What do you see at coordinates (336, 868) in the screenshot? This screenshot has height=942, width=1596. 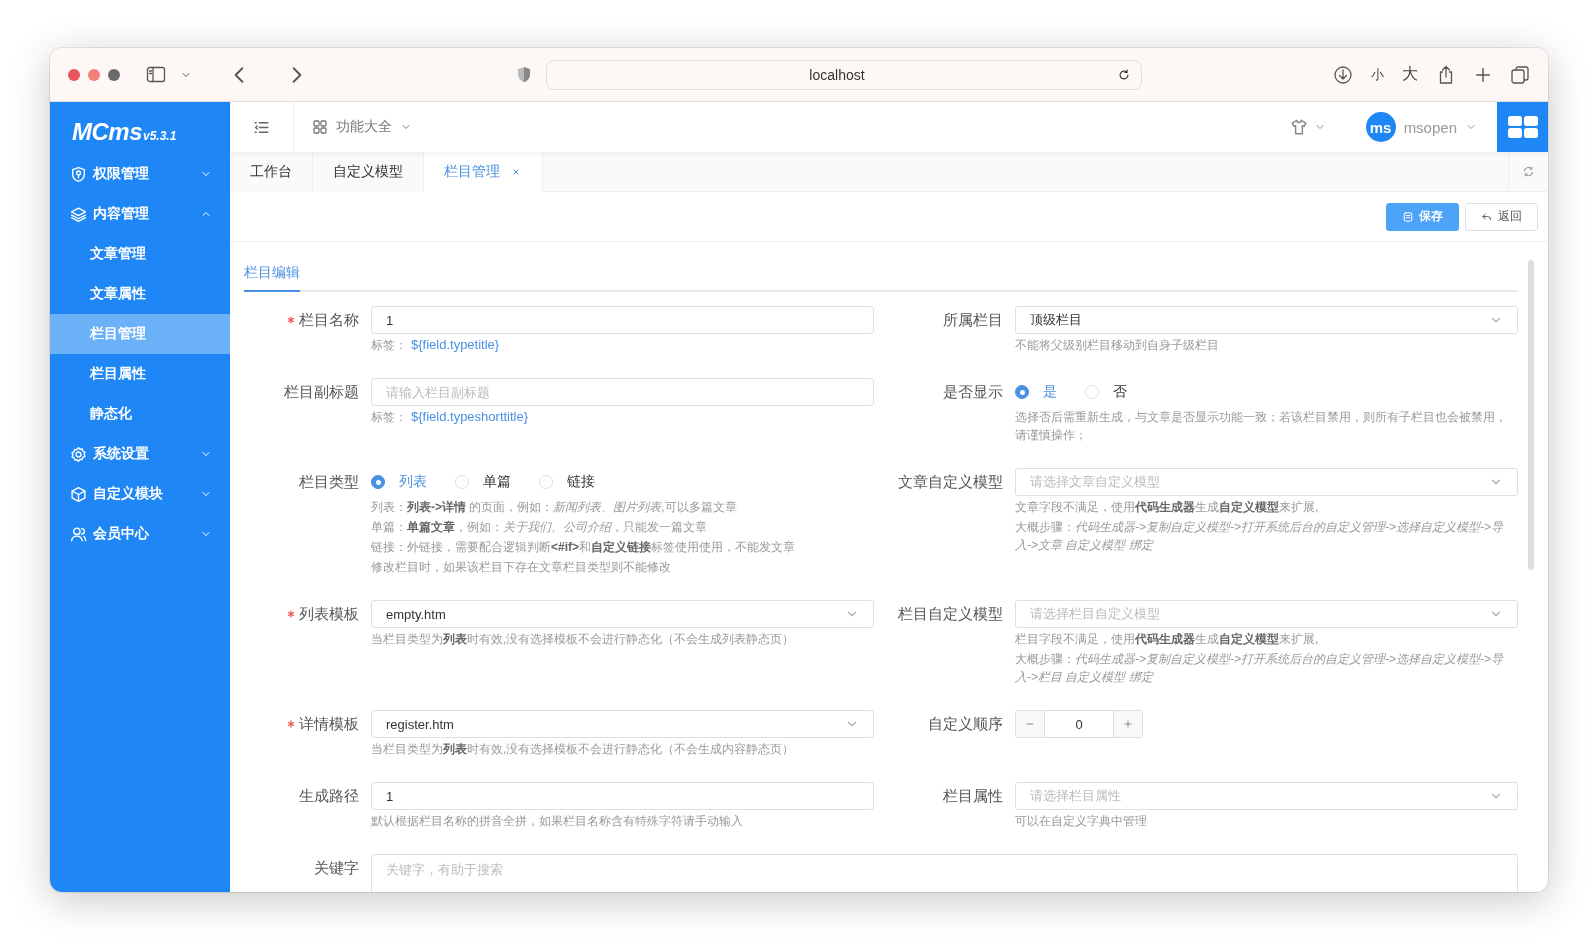 I see `field-label: 关键字` at bounding box center [336, 868].